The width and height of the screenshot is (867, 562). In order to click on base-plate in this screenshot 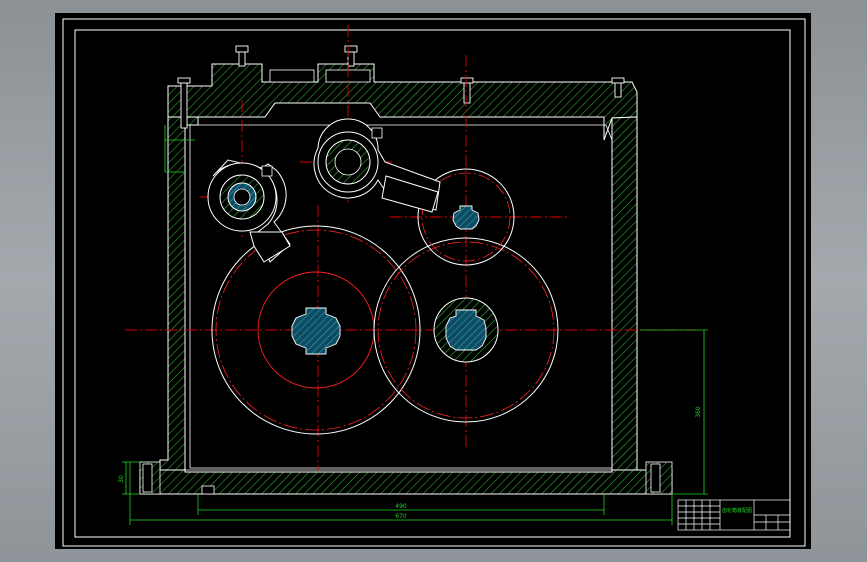, I will do `click(406, 482)`.